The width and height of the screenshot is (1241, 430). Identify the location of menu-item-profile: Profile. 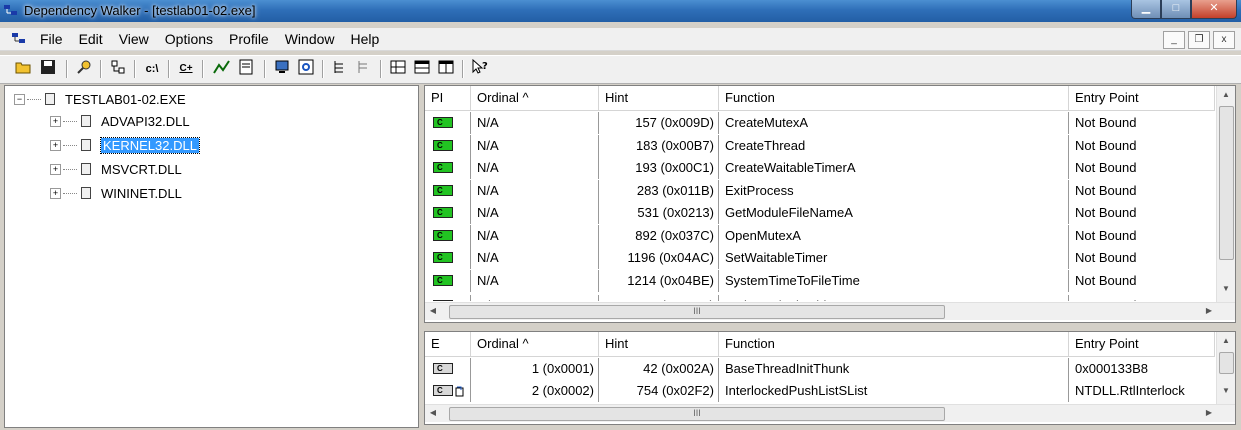
(249, 39).